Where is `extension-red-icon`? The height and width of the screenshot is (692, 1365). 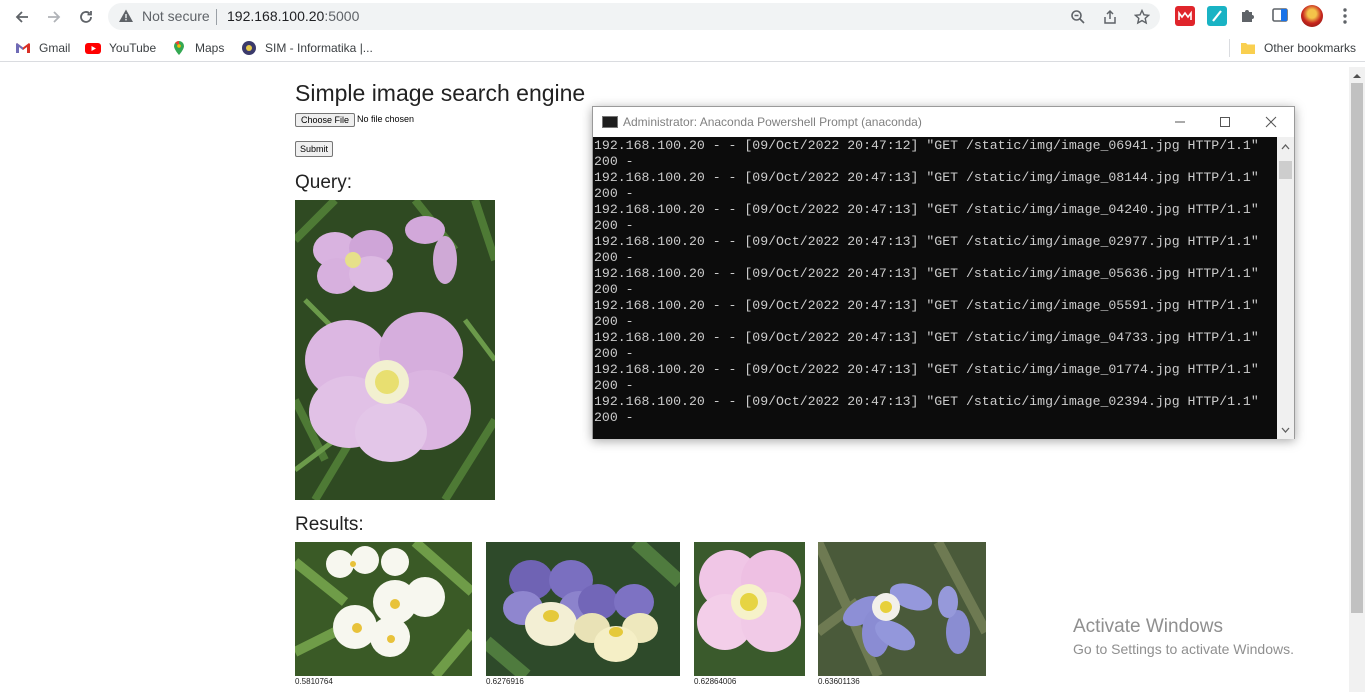
extension-red-icon is located at coordinates (1185, 16).